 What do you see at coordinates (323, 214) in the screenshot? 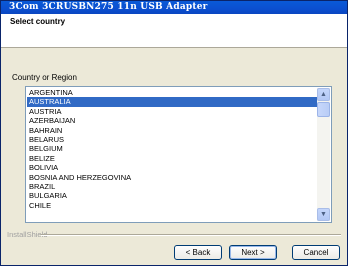
I see `scroll-down-arrow-icon: ▼` at bounding box center [323, 214].